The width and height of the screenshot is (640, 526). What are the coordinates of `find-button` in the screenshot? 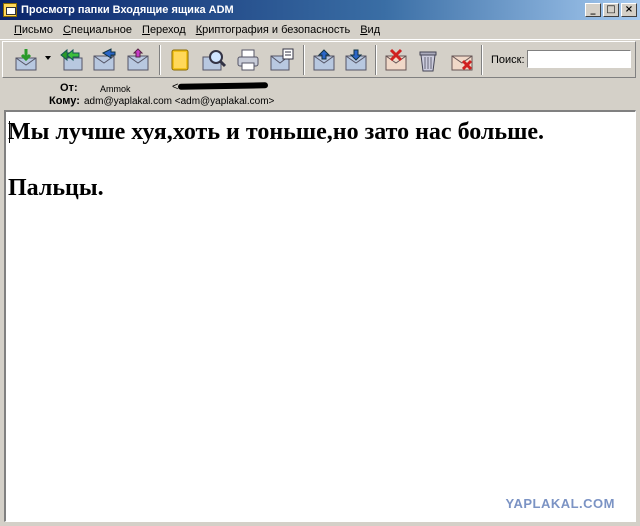 It's located at (214, 60).